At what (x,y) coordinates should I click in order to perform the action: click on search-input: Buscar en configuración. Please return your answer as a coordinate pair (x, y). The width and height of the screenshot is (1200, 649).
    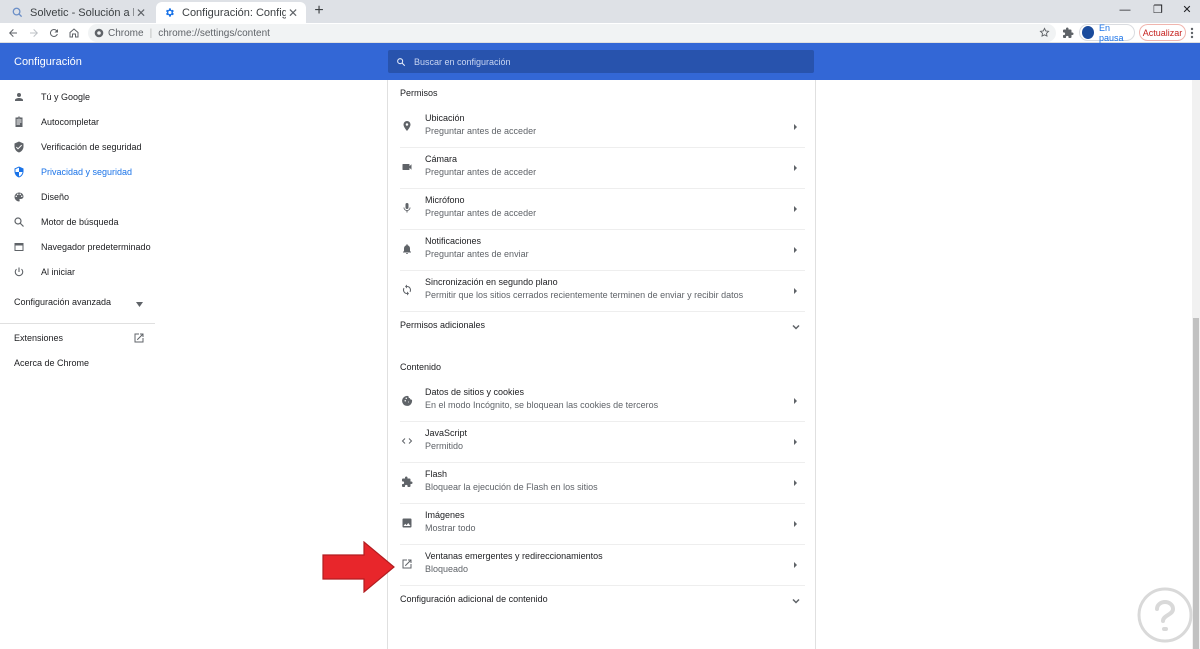
    Looking at the image, I should click on (601, 61).